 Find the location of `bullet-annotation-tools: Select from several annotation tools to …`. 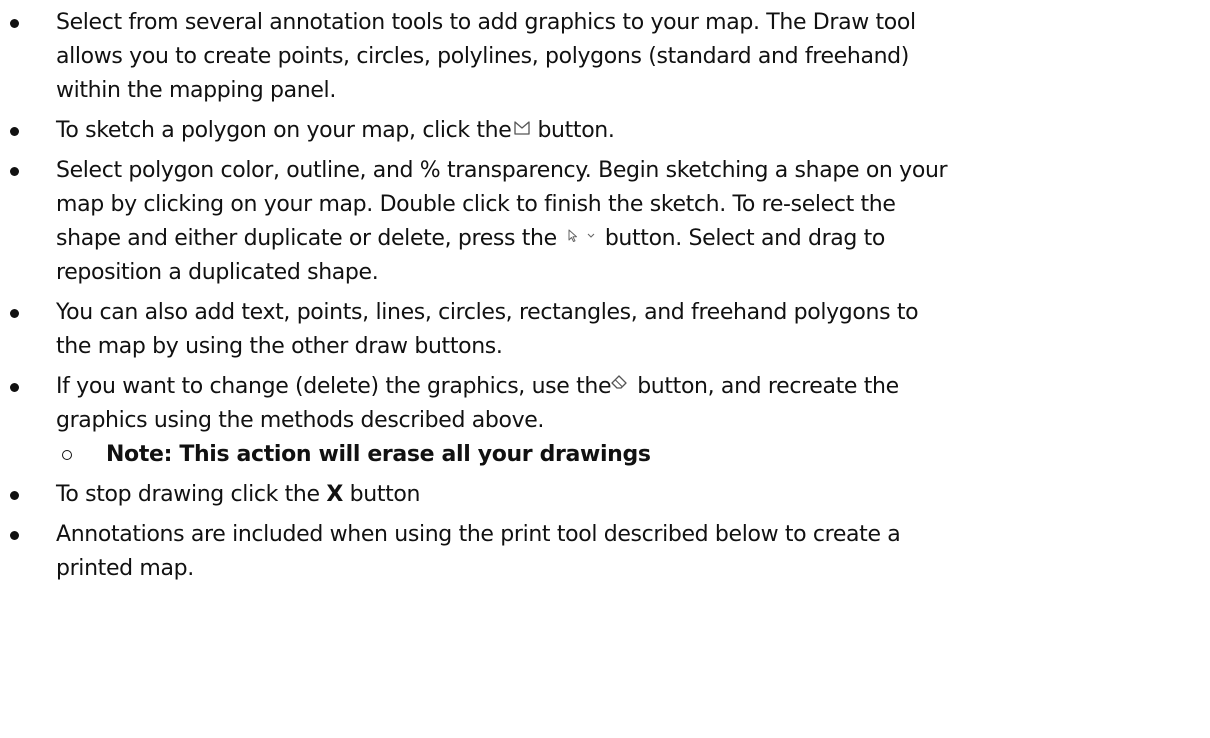

bullet-annotation-tools: Select from several annotation tools to … is located at coordinates (605, 57).